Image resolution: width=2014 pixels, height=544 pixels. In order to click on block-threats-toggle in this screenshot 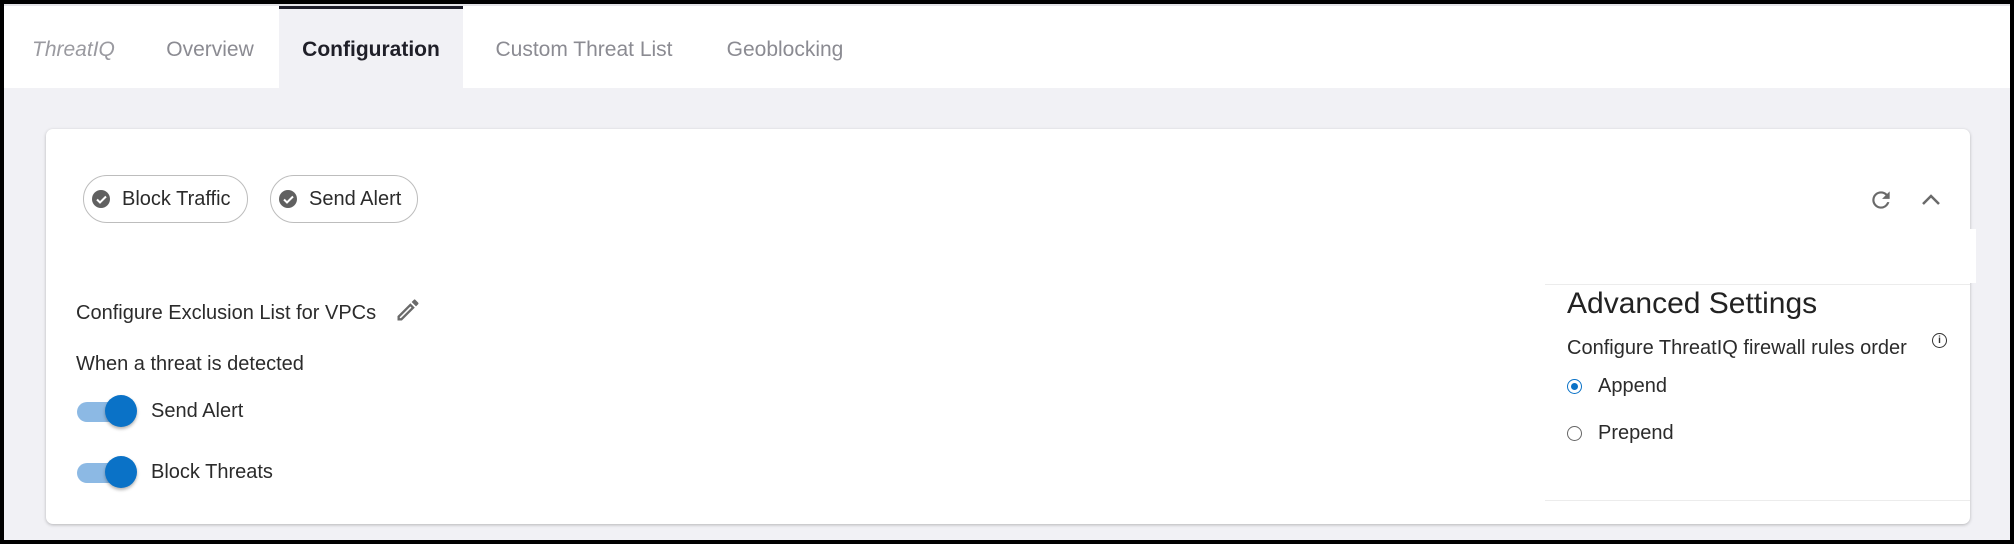, I will do `click(107, 472)`.